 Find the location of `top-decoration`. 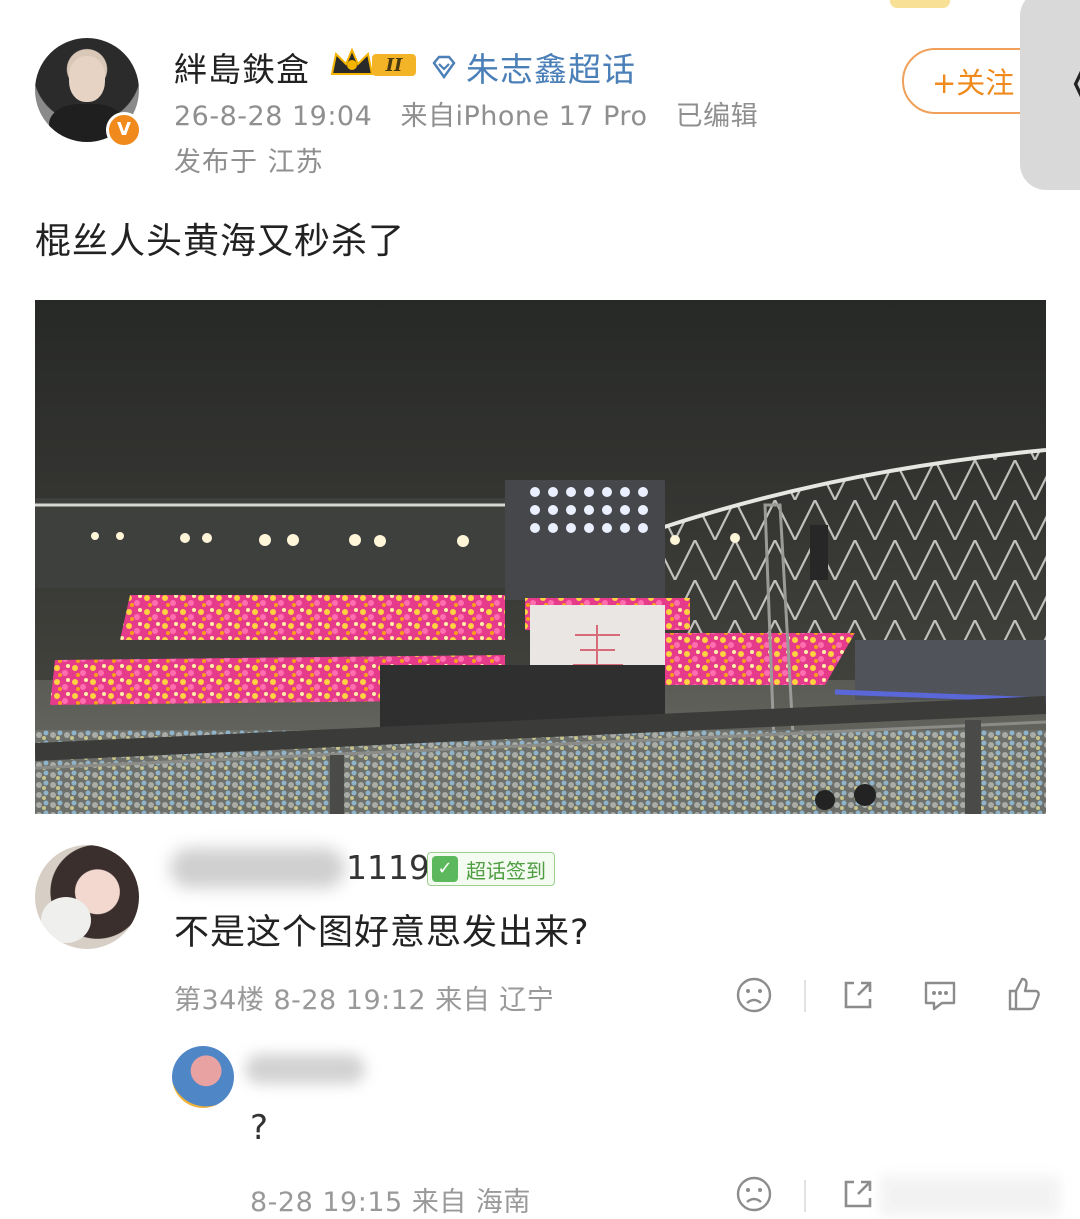

top-decoration is located at coordinates (920, 4).